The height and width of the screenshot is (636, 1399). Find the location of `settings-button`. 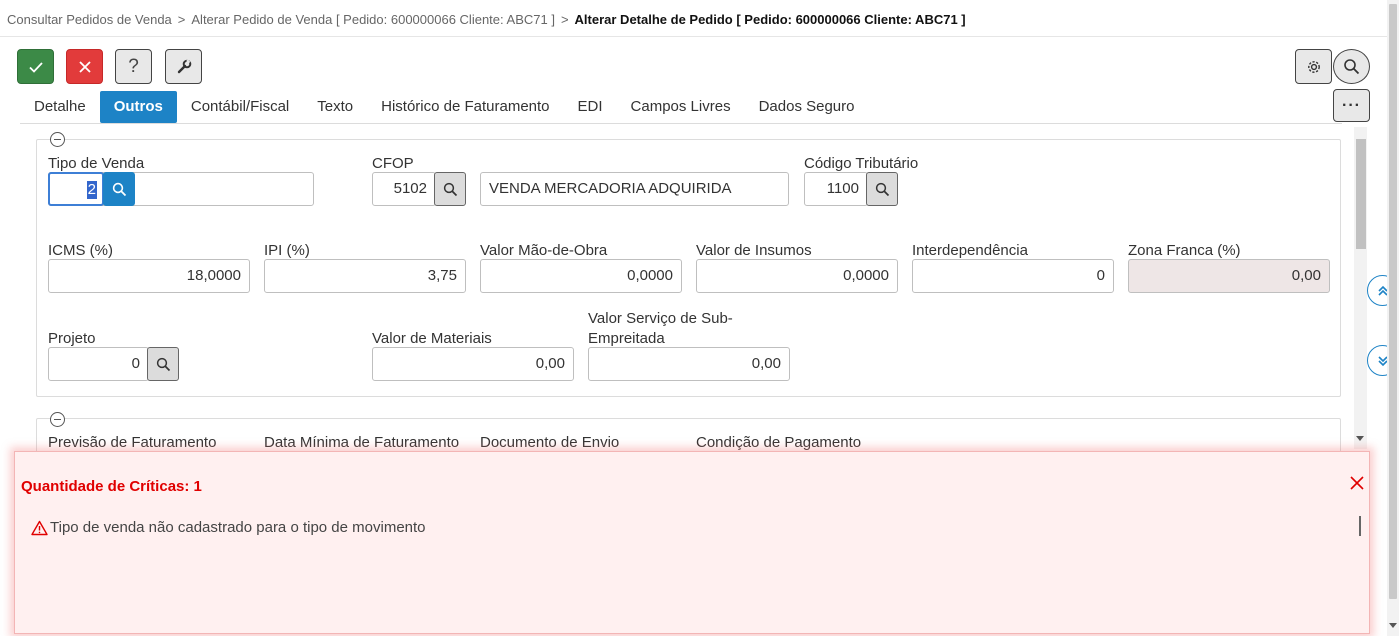

settings-button is located at coordinates (1313, 66).